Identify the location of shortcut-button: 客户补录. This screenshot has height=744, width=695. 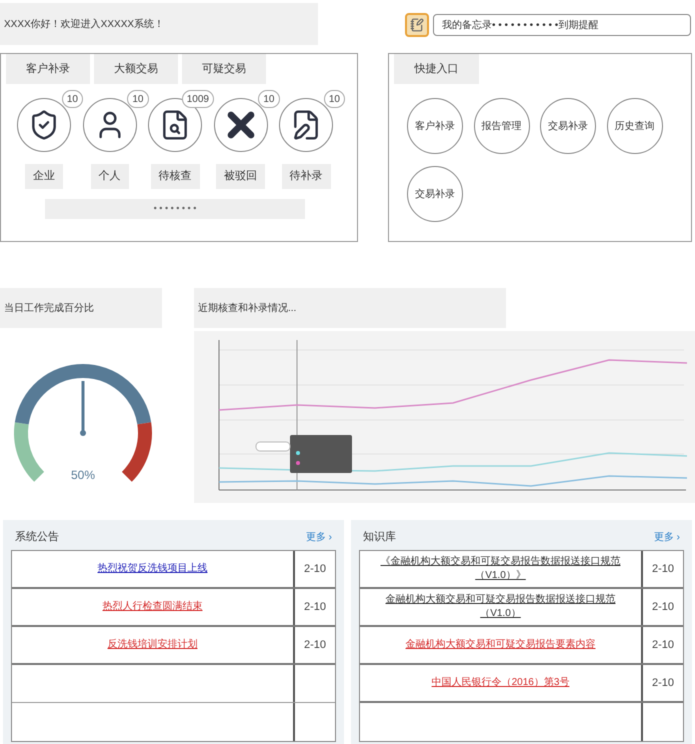
(435, 126).